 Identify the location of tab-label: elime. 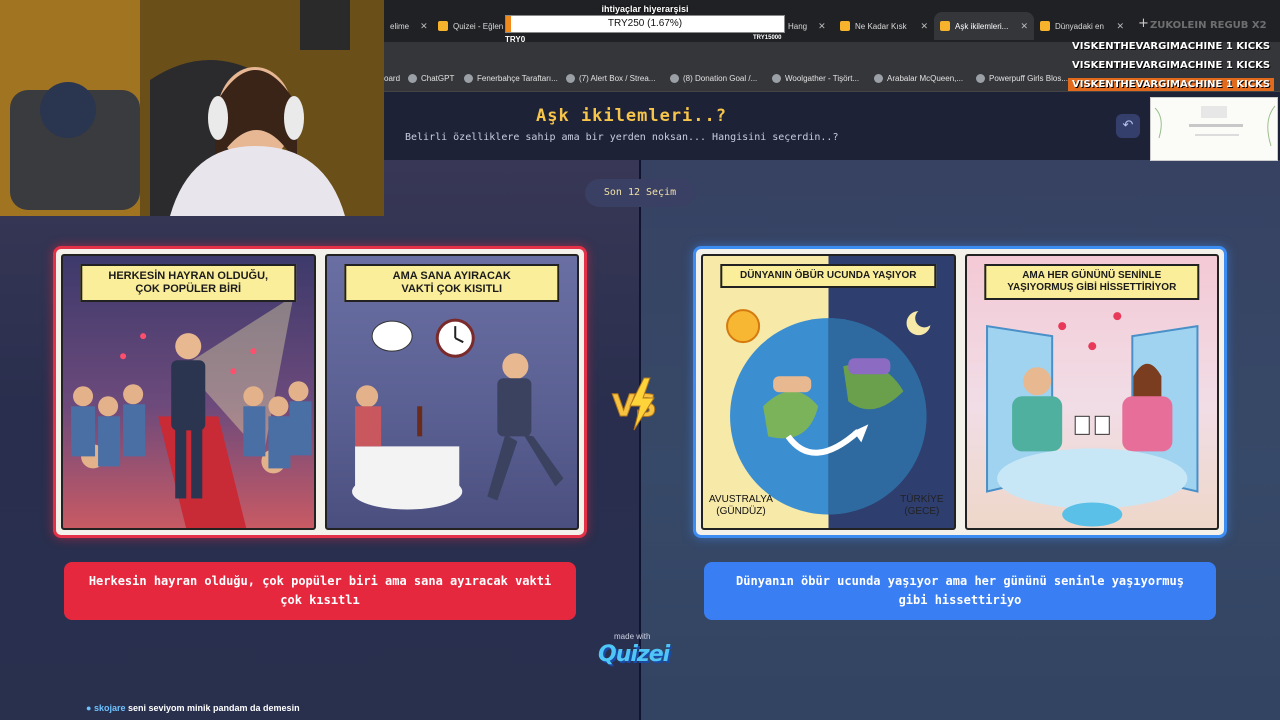
(400, 26).